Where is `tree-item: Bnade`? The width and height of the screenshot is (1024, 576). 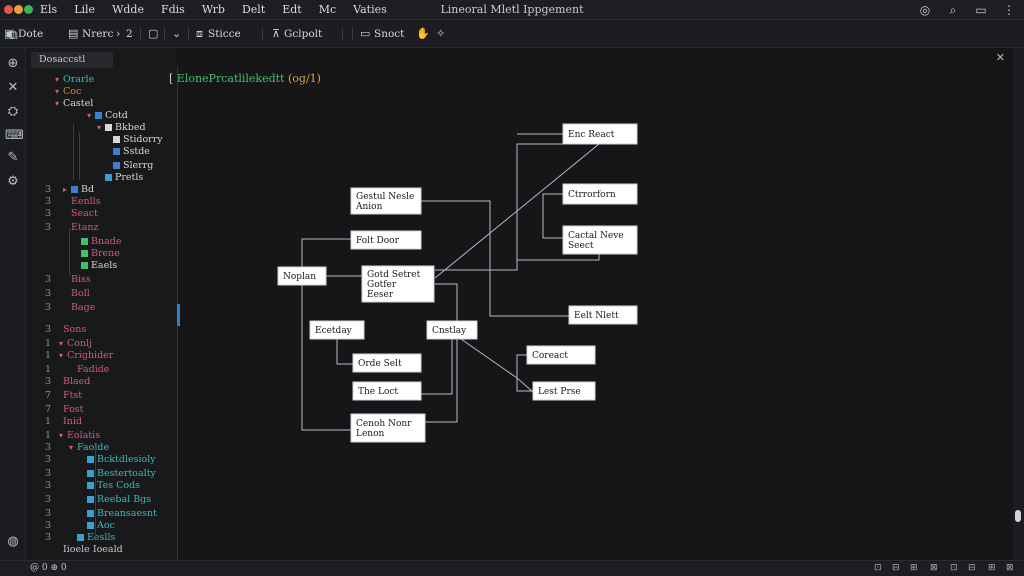 tree-item: Bnade is located at coordinates (74, 242).